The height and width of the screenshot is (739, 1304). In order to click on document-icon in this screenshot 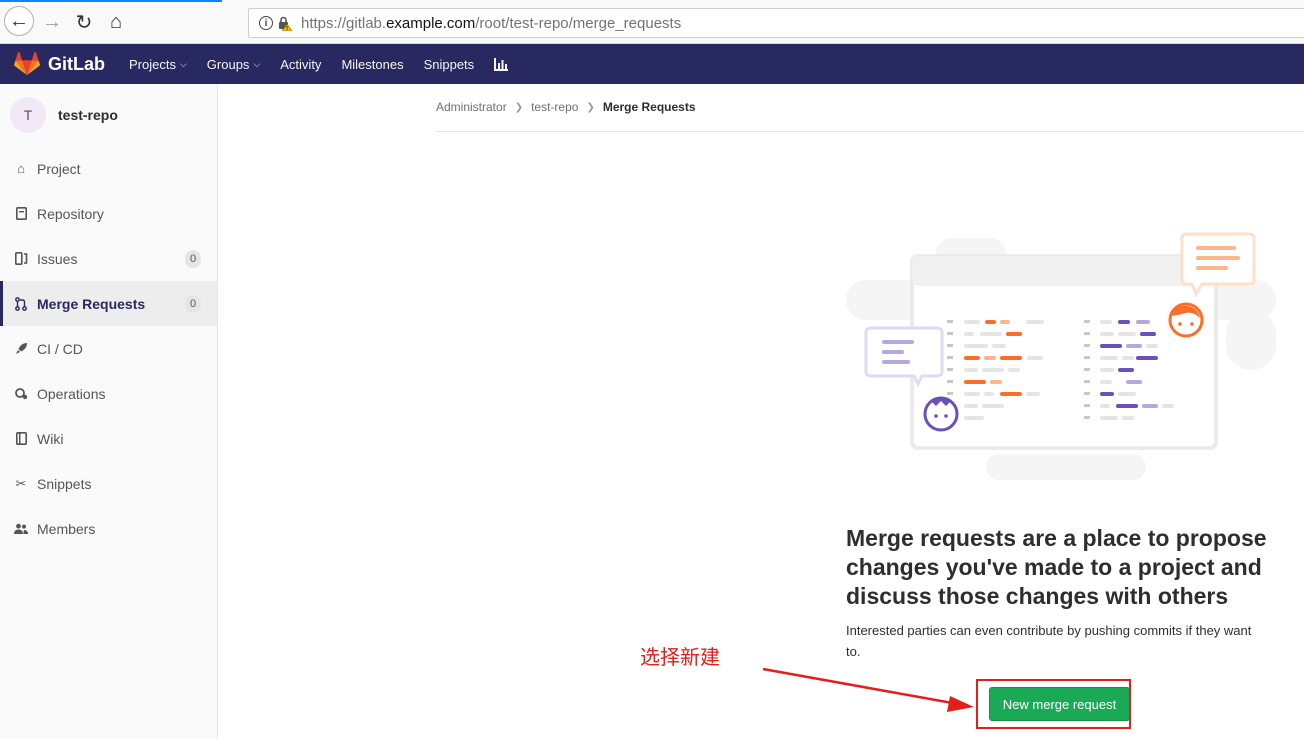, I will do `click(21, 214)`.